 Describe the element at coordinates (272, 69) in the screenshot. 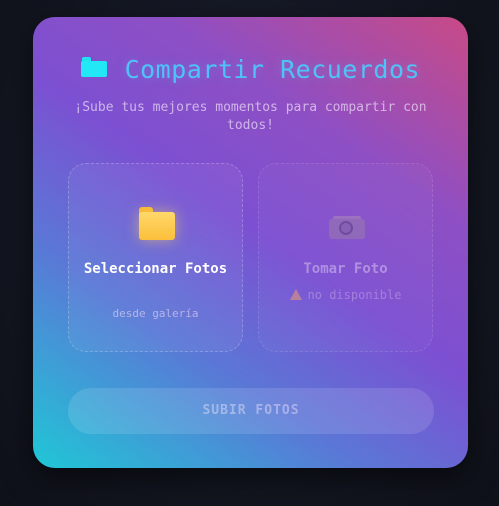

I see `page-title: Compartir Recuerdos` at that location.